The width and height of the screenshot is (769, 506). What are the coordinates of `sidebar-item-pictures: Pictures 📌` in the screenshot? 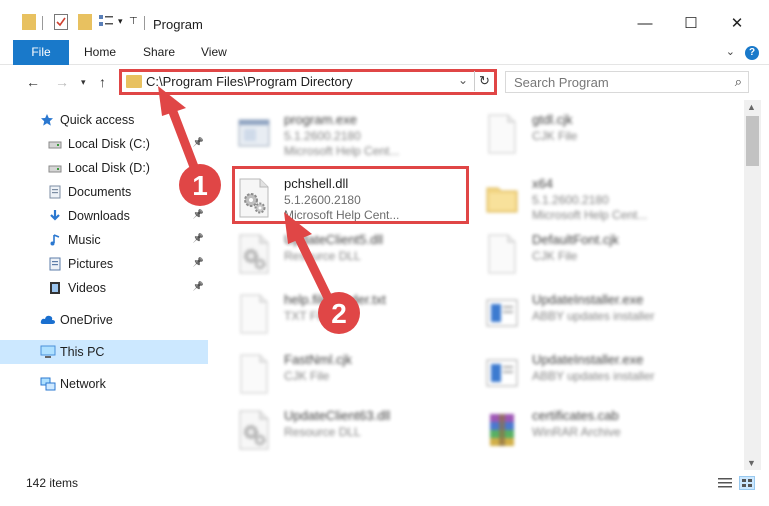 It's located at (104, 264).